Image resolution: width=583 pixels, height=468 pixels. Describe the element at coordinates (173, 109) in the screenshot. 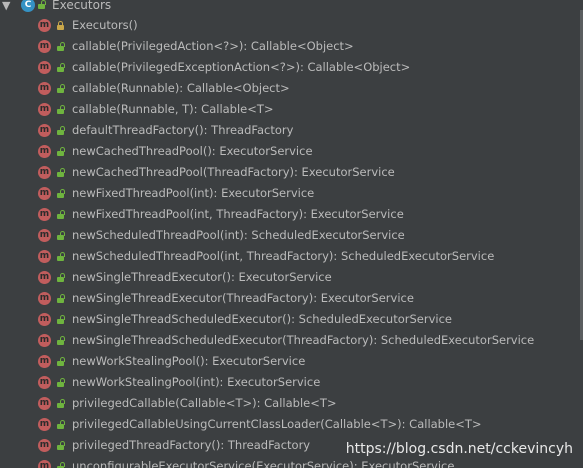

I see `member-signature: callable(Runnable, T): Callable<T>` at that location.